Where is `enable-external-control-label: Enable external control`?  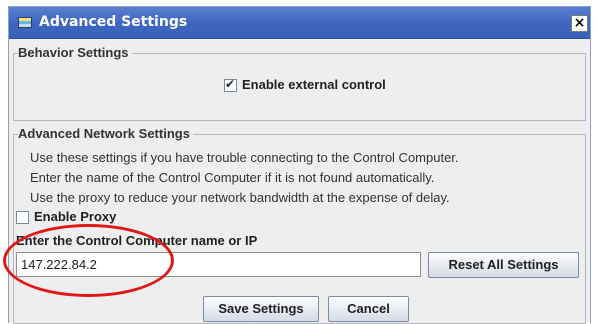 enable-external-control-label: Enable external control is located at coordinates (314, 84).